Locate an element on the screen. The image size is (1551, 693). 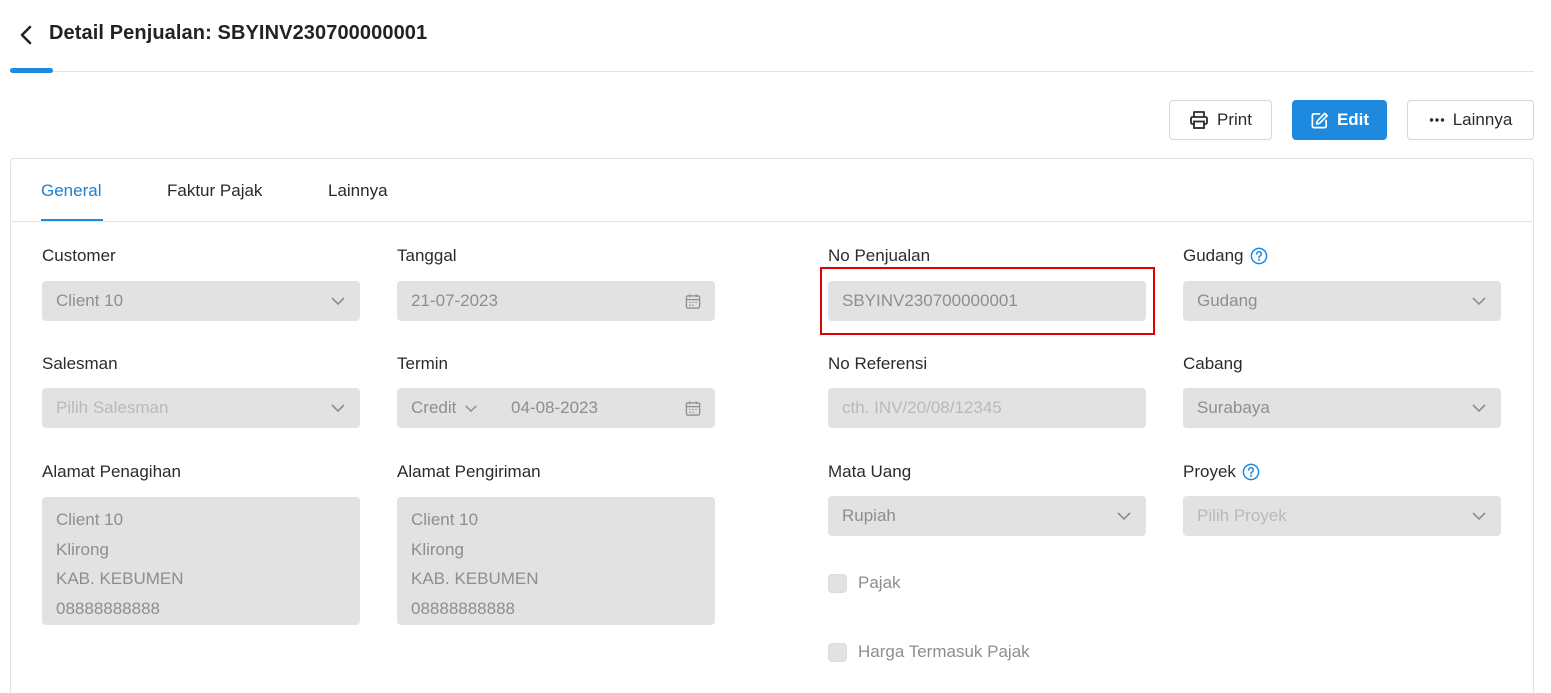
alamat-pengiriman-label-text: Alamat Pengiriman is located at coordinates (469, 471).